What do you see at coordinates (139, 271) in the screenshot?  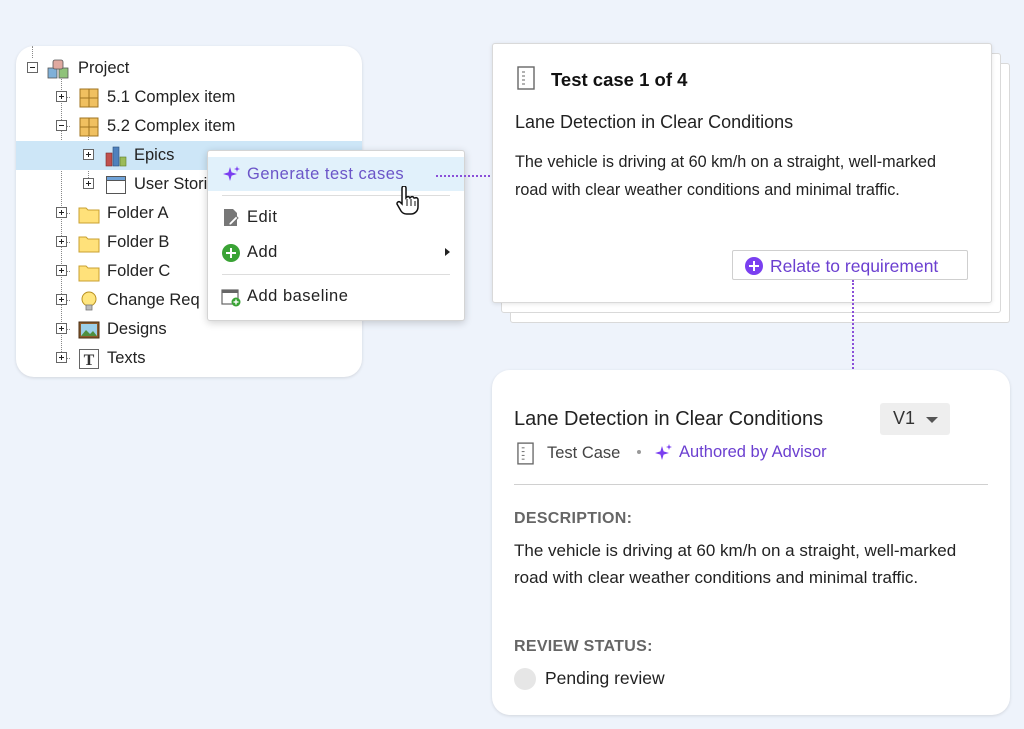 I see `tree-node-label: Folder C` at bounding box center [139, 271].